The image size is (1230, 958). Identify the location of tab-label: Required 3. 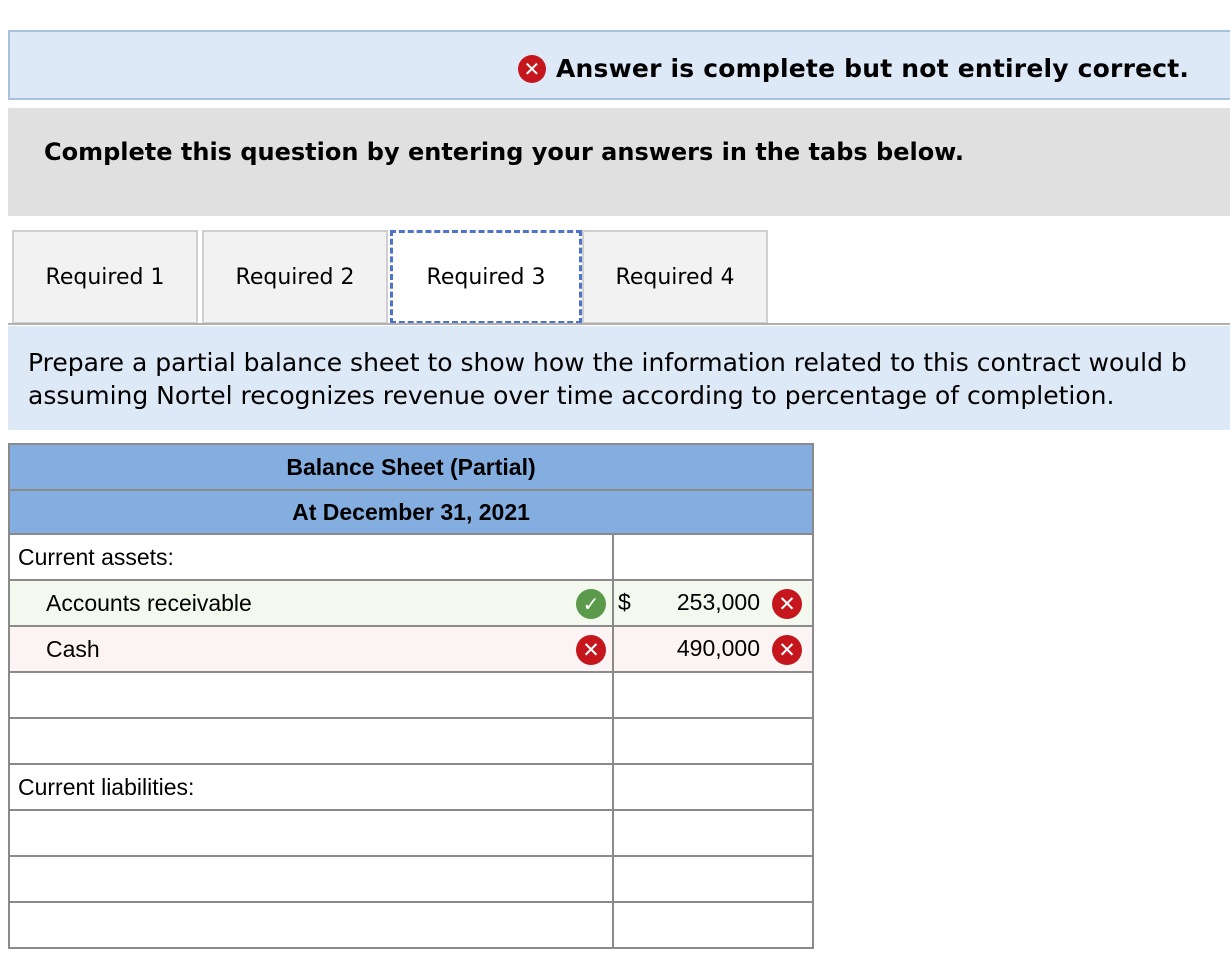
(486, 277).